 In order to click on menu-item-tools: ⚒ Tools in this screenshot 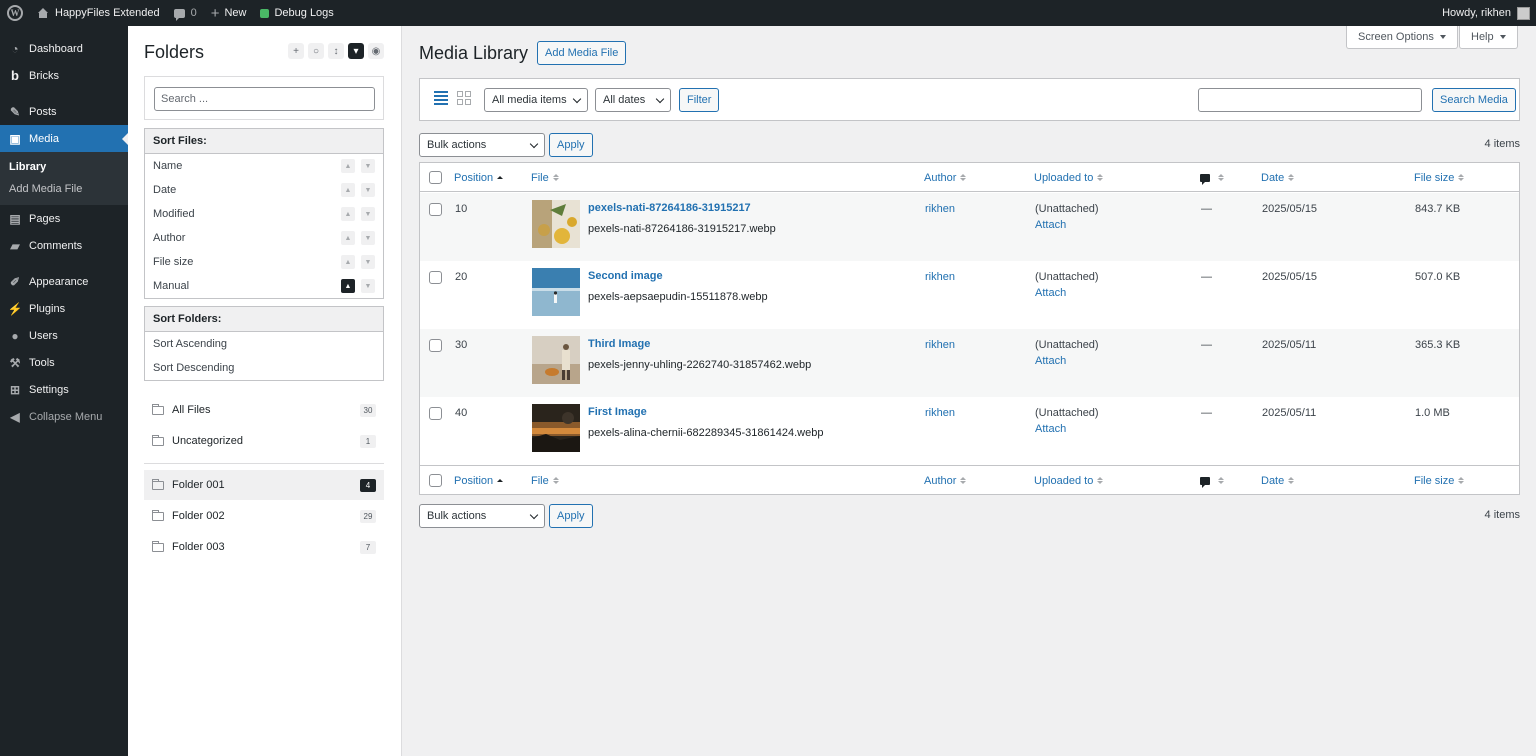, I will do `click(64, 362)`.